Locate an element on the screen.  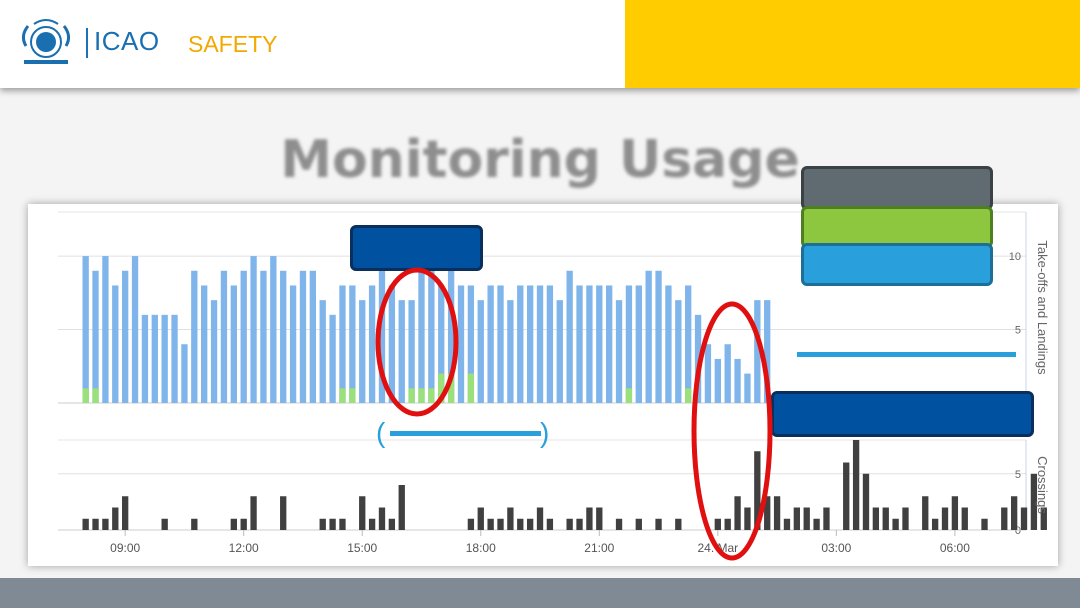
paren-left: ( is located at coordinates (381, 432).